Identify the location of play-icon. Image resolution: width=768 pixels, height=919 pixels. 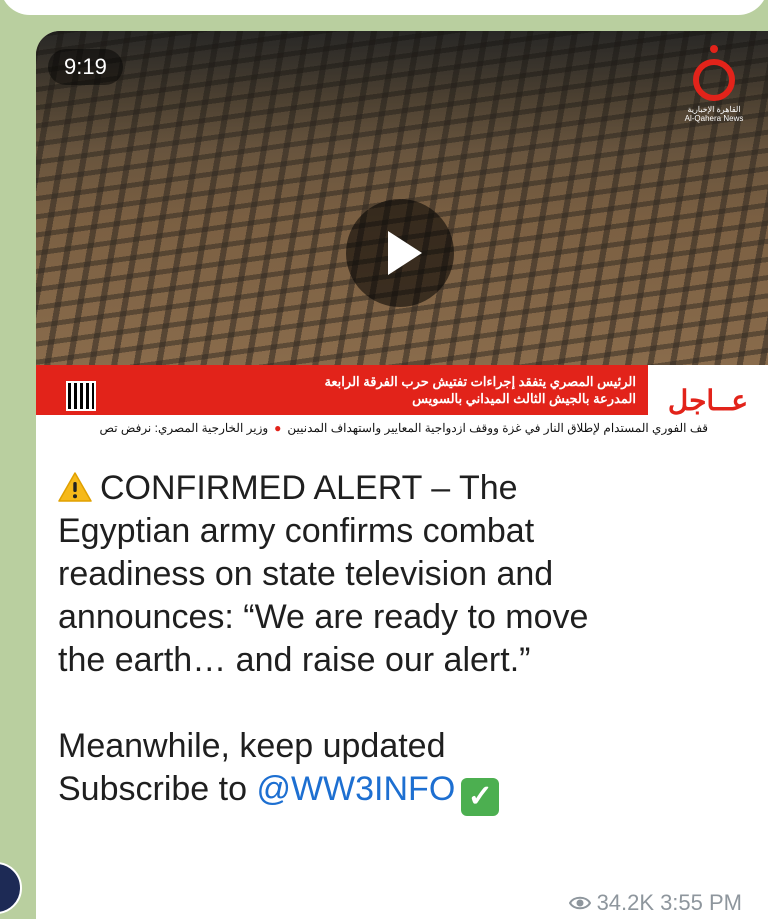
(405, 253).